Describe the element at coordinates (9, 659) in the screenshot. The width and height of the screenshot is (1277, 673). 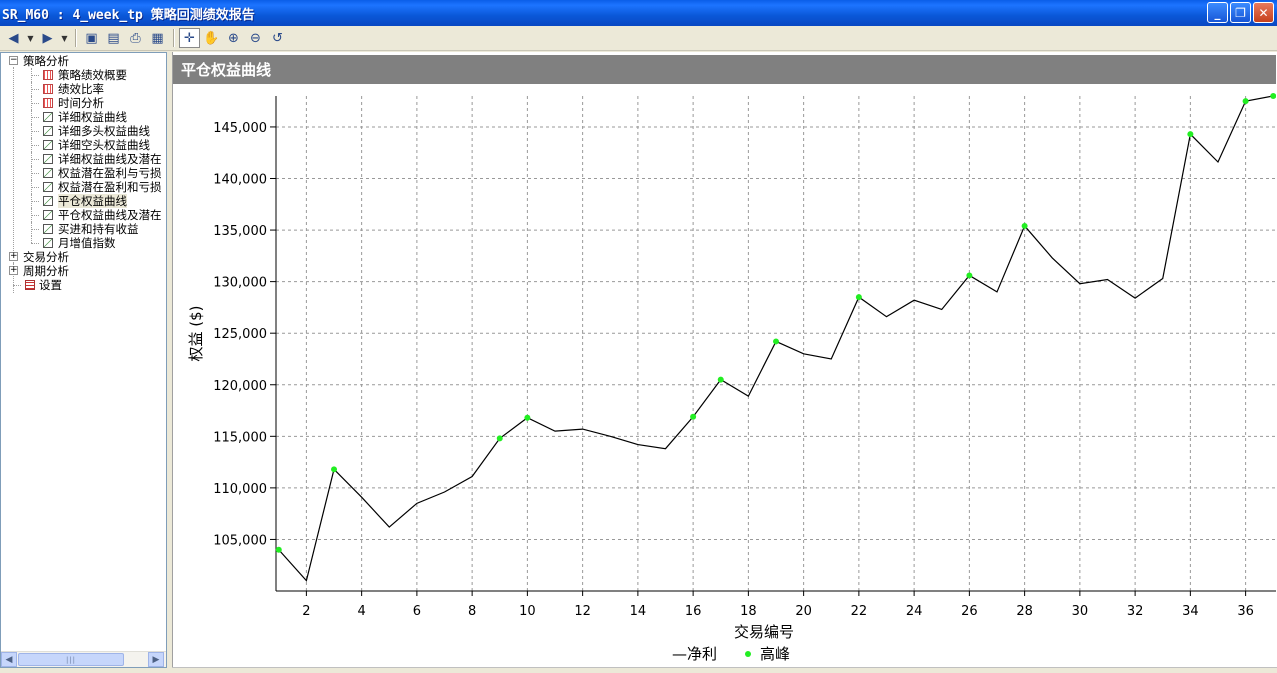
I see `scroll-left-icon: ◀` at that location.